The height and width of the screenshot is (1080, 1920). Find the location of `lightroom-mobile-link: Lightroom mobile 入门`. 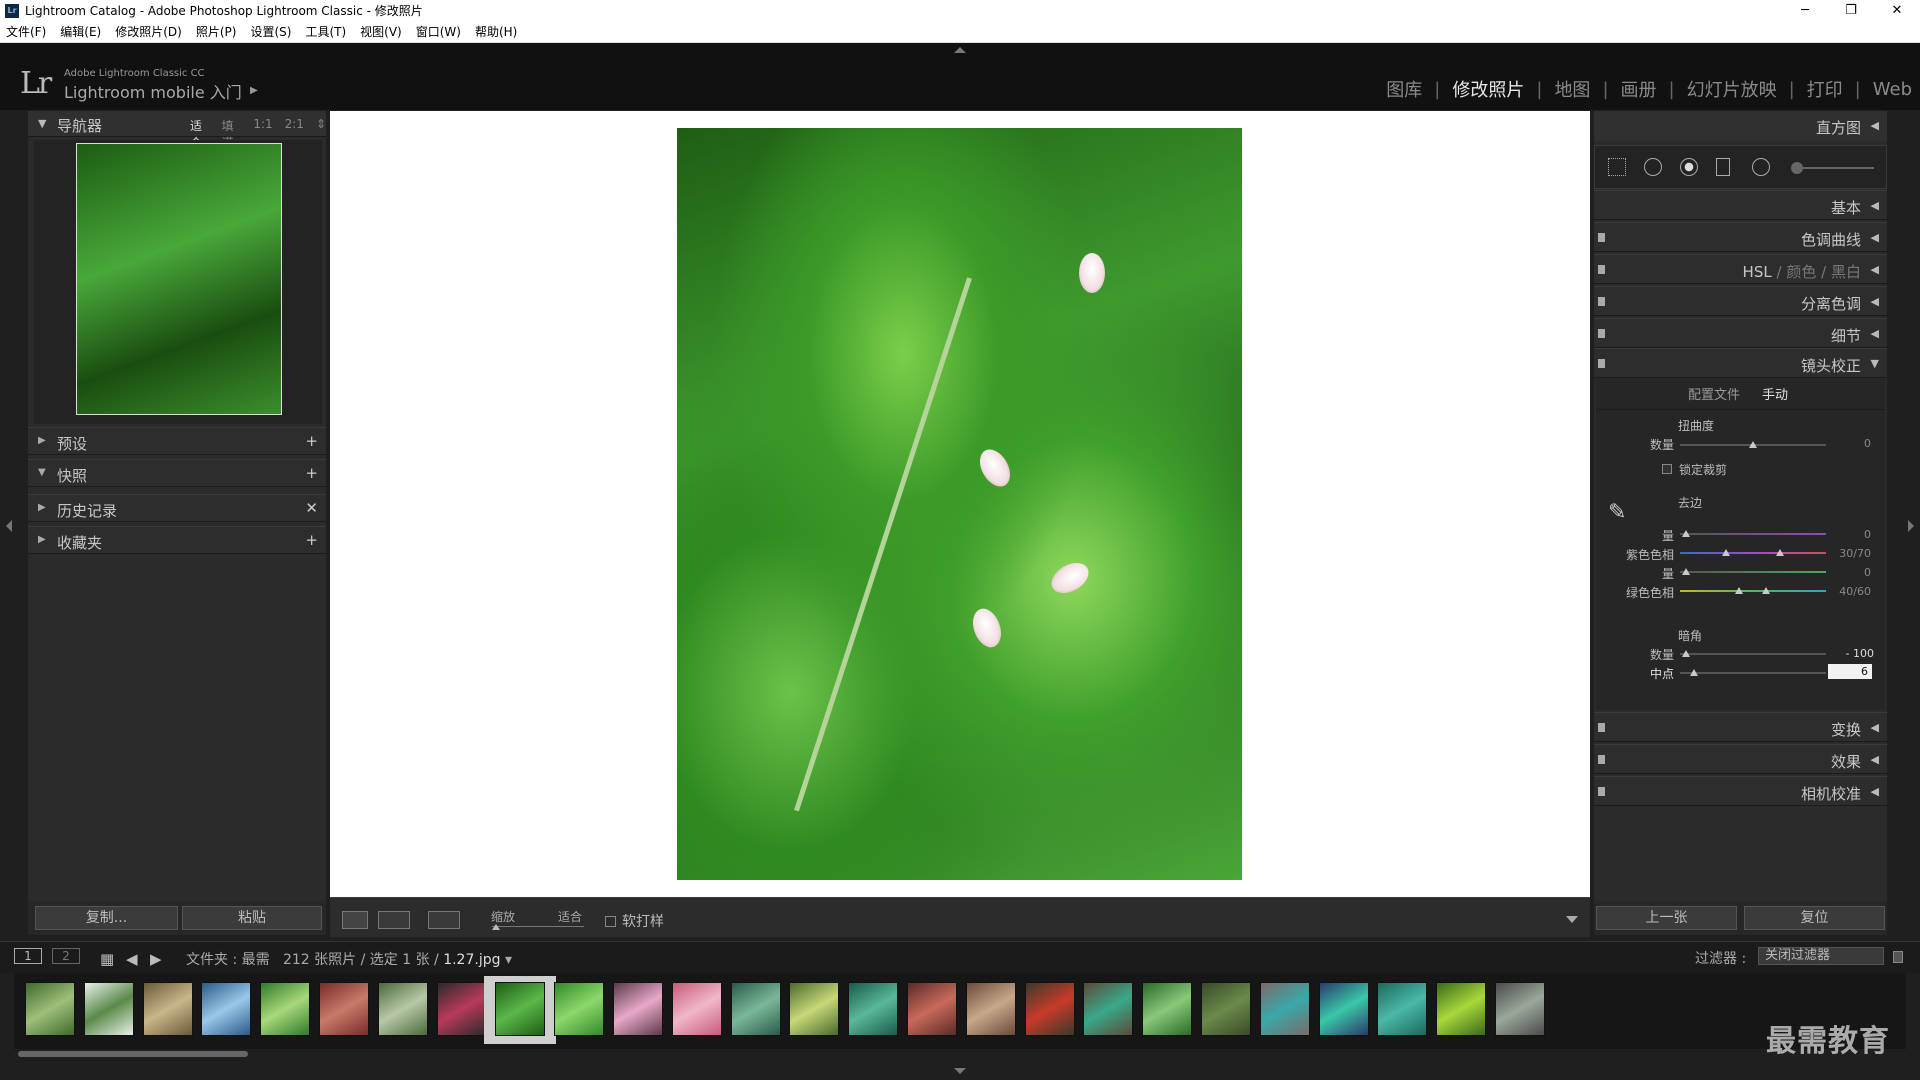

lightroom-mobile-link: Lightroom mobile 入门 is located at coordinates (153, 91).